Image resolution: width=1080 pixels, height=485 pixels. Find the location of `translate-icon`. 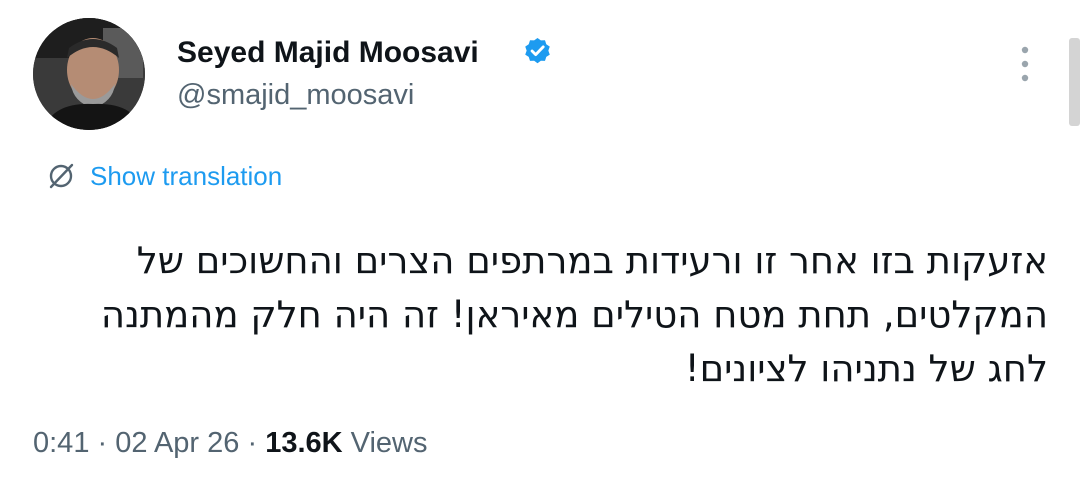

translate-icon is located at coordinates (61, 176).